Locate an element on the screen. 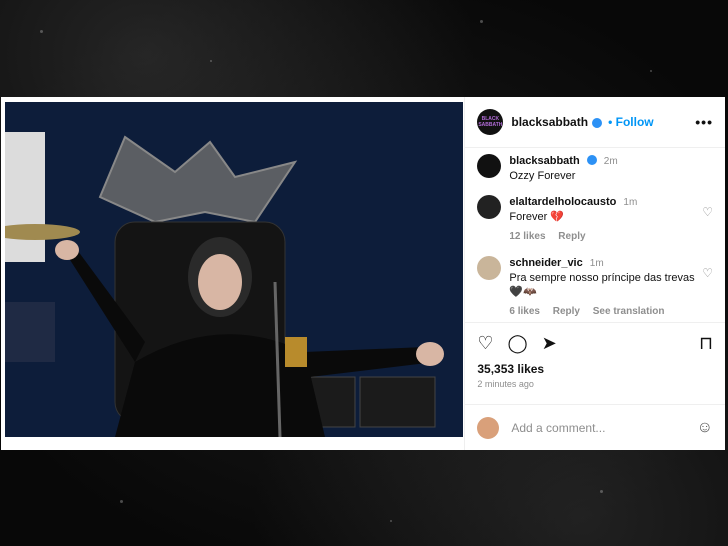  comment-username: elaltardelholocausto is located at coordinates (562, 202).